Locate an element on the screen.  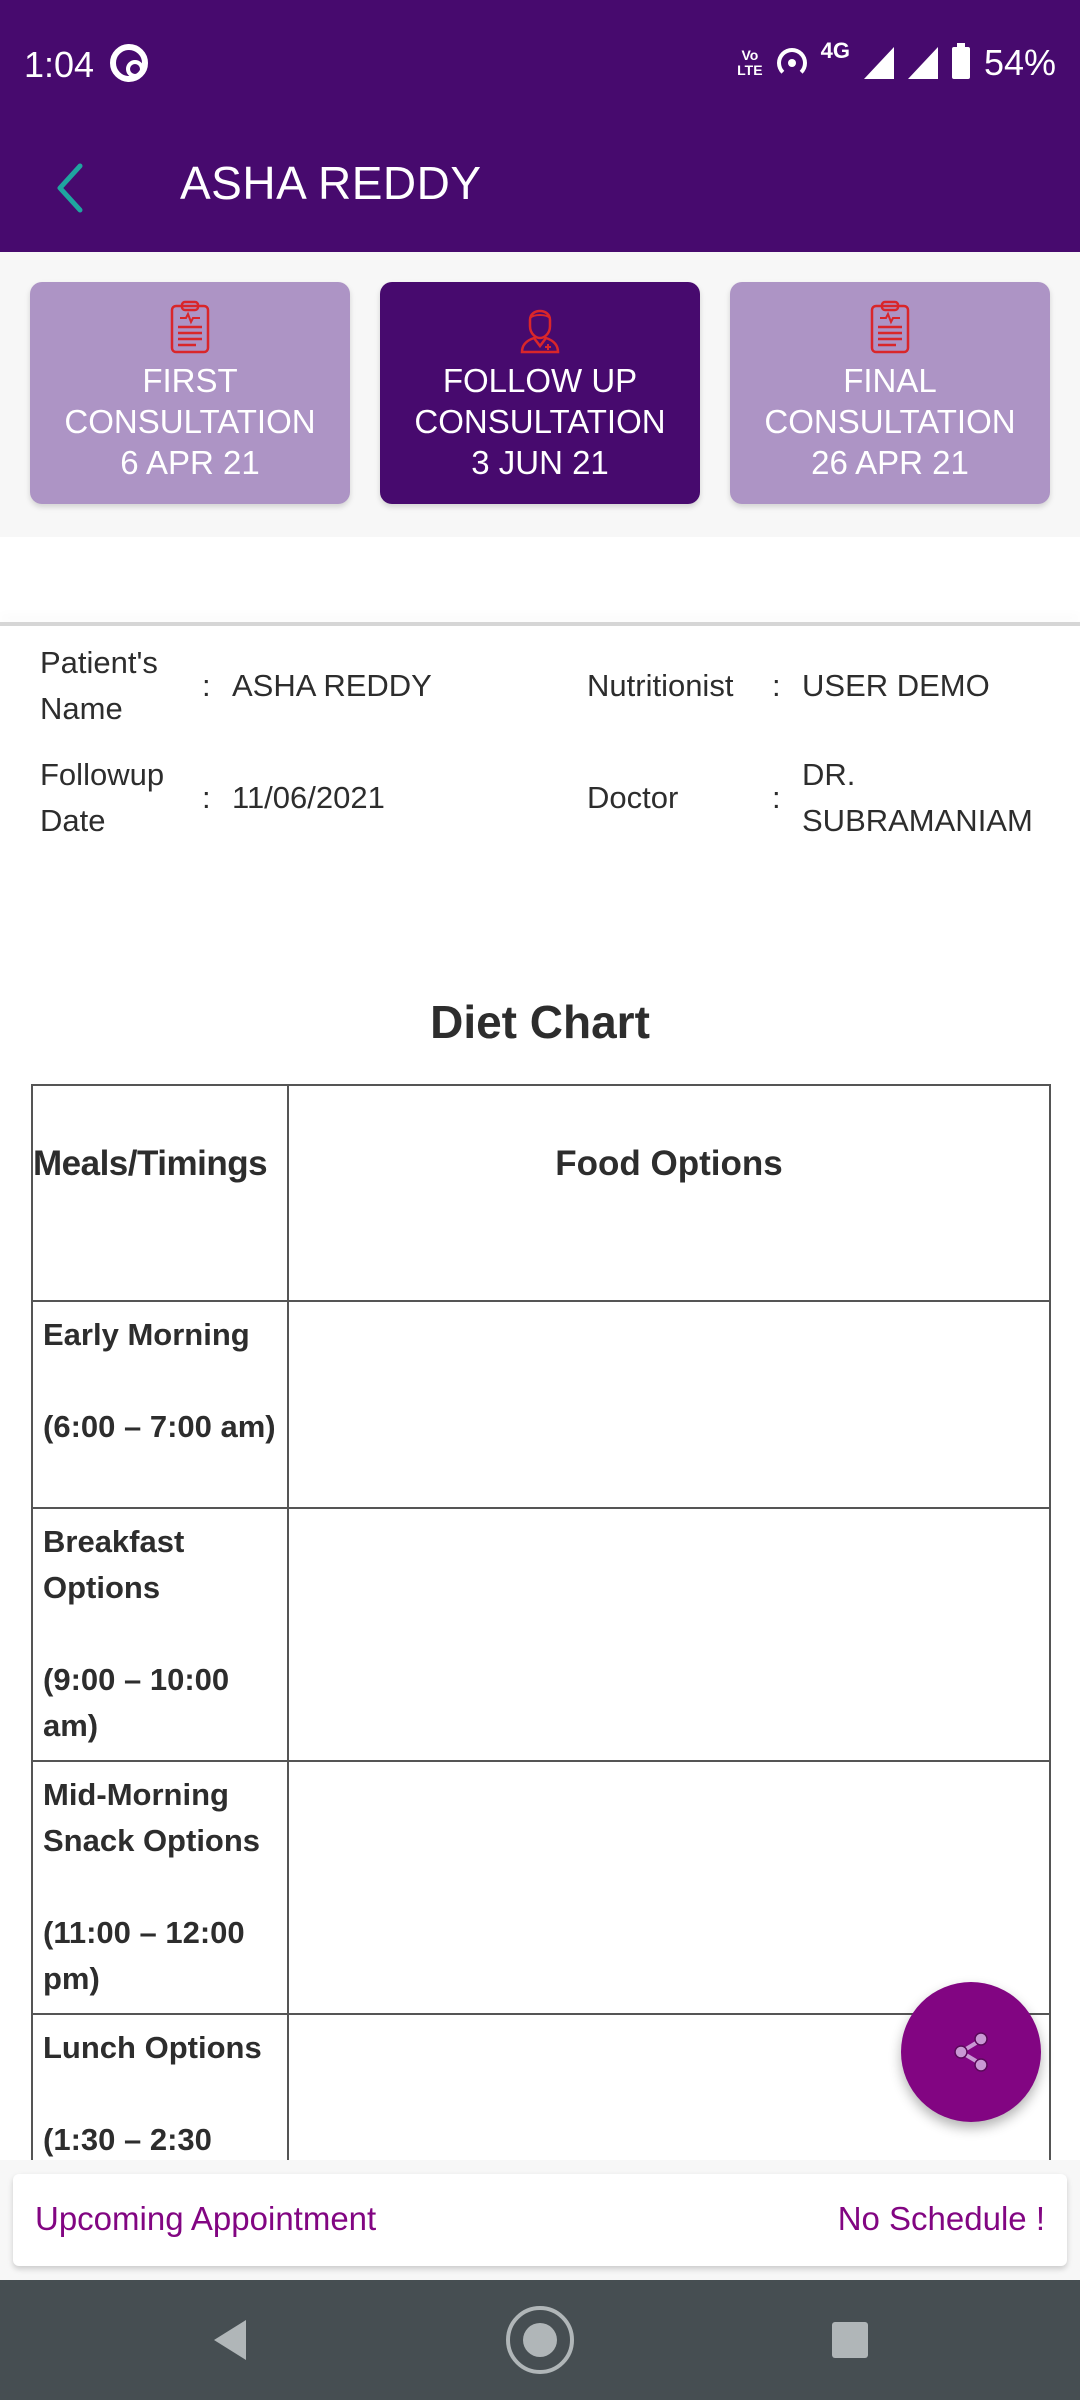
nav-recents-button is located at coordinates (850, 2340).